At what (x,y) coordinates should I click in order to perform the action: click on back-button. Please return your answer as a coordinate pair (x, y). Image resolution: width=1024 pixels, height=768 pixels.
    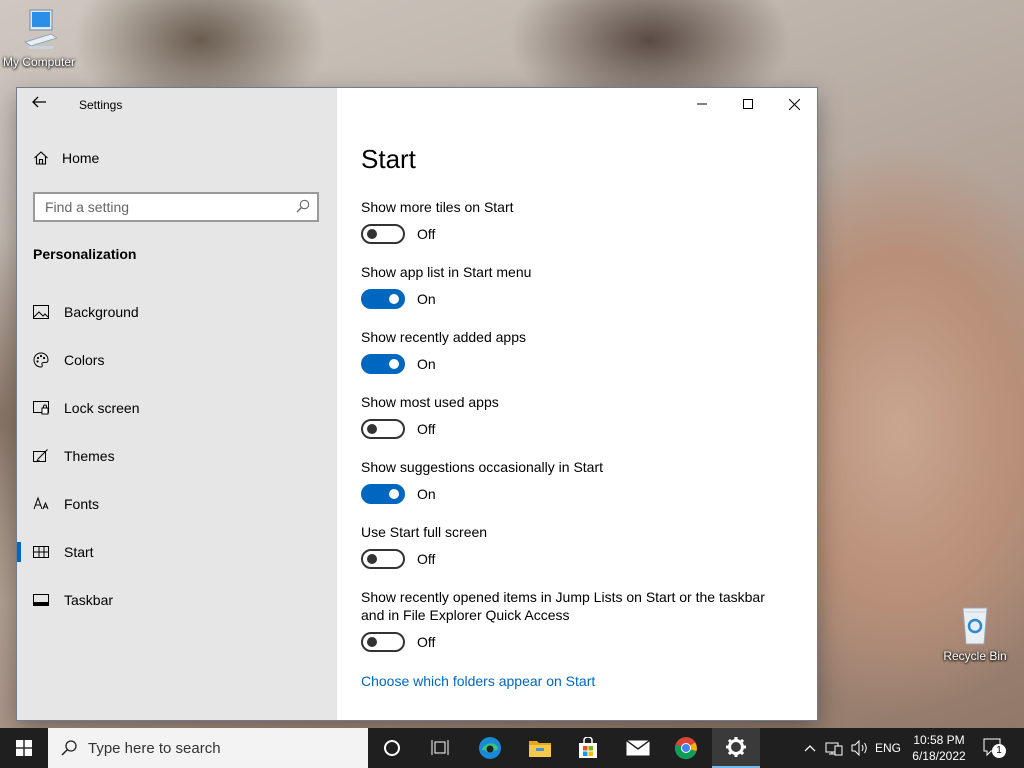
    Looking at the image, I should click on (41, 104).